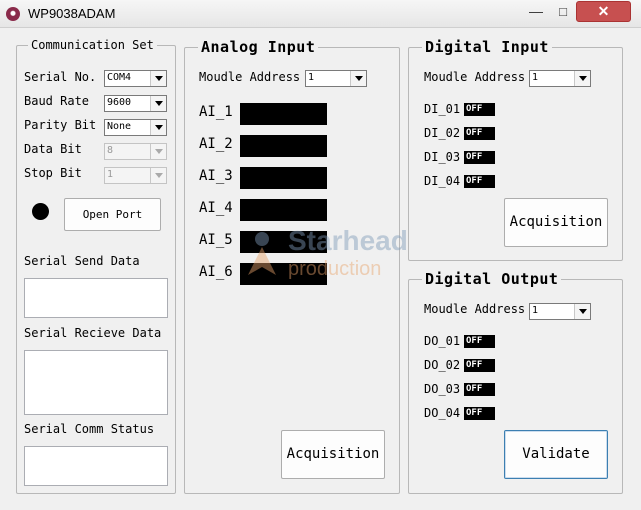 The width and height of the screenshot is (641, 510). Describe the element at coordinates (216, 144) in the screenshot. I see `ai-channel-label: AI_2` at that location.